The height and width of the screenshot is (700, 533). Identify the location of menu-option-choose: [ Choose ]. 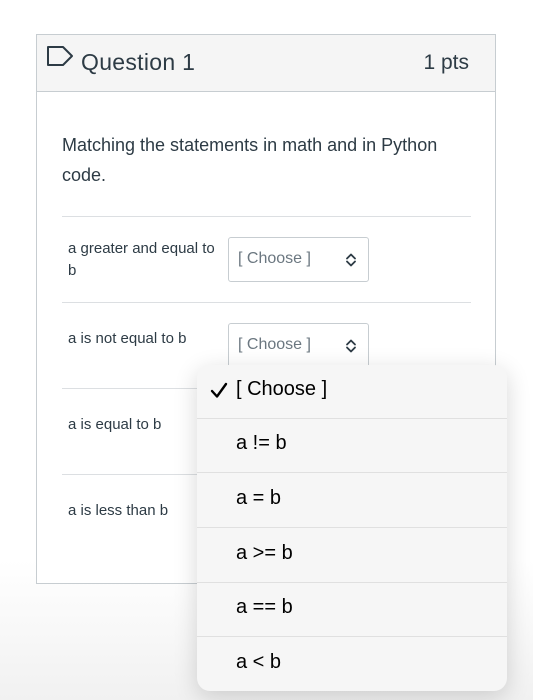
(352, 392).